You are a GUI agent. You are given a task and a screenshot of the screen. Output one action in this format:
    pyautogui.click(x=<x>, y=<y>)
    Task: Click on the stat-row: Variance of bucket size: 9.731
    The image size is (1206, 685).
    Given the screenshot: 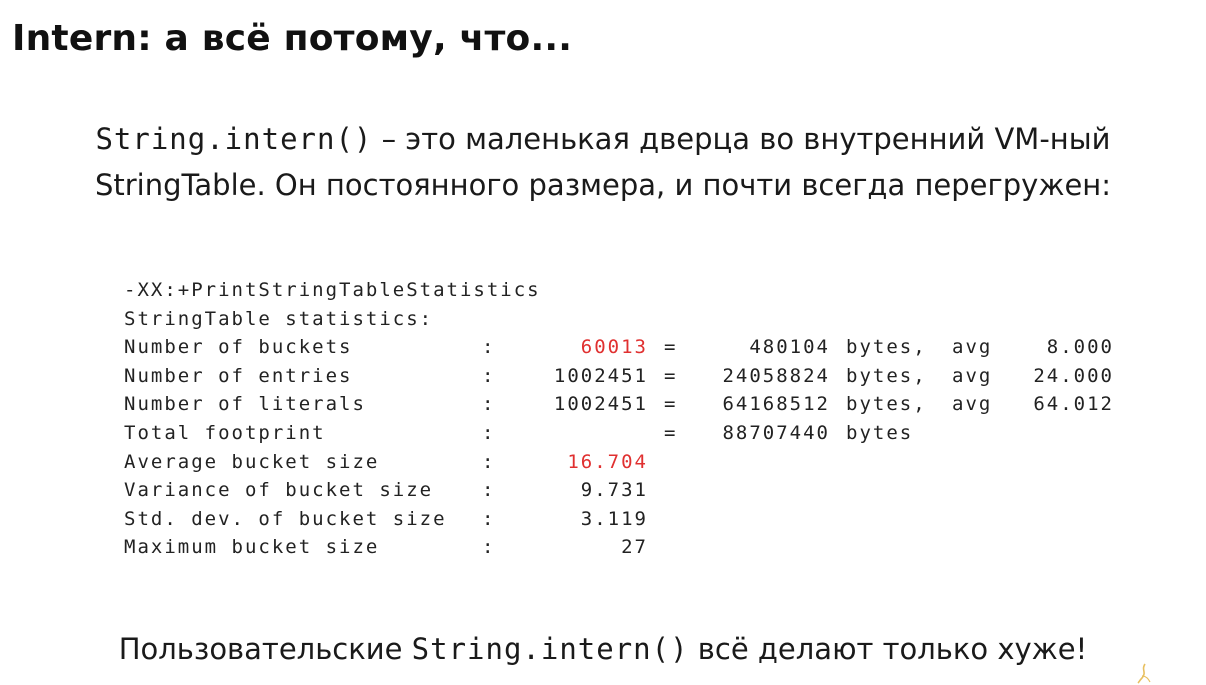 What is the action you would take?
    pyautogui.click(x=624, y=490)
    